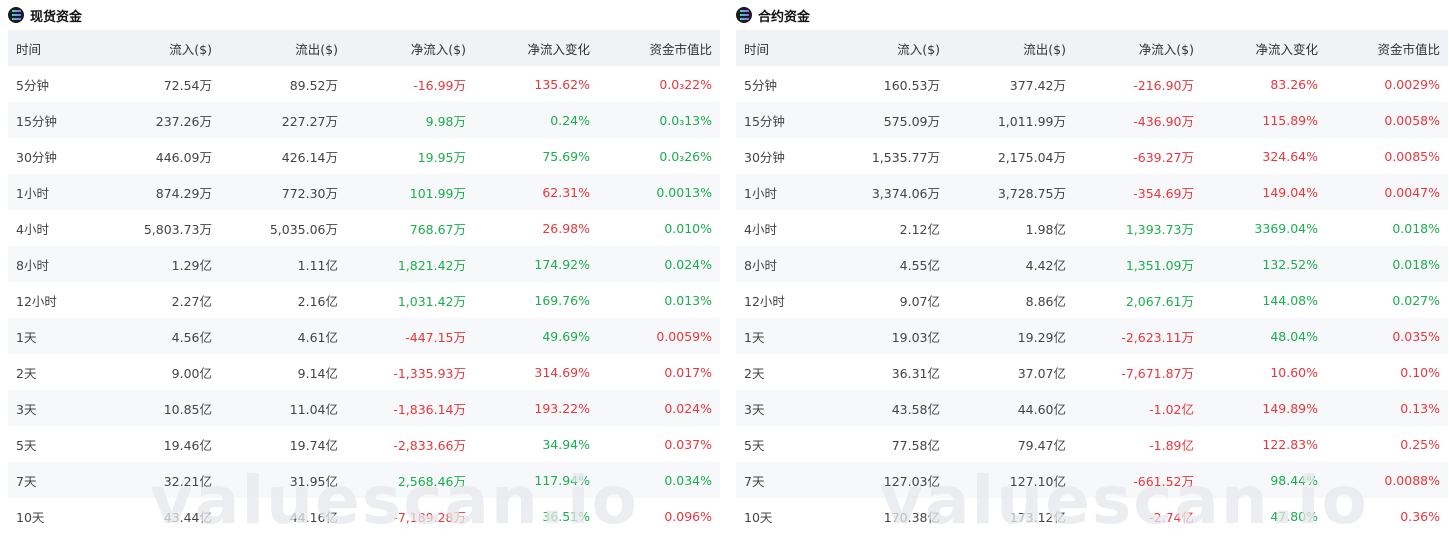 This screenshot has width=1449, height=555. Describe the element at coordinates (364, 444) in the screenshot. I see `table-row: 5天 19.46亿 19.74亿 -2,833.66万 34.94% 0.037%` at that location.